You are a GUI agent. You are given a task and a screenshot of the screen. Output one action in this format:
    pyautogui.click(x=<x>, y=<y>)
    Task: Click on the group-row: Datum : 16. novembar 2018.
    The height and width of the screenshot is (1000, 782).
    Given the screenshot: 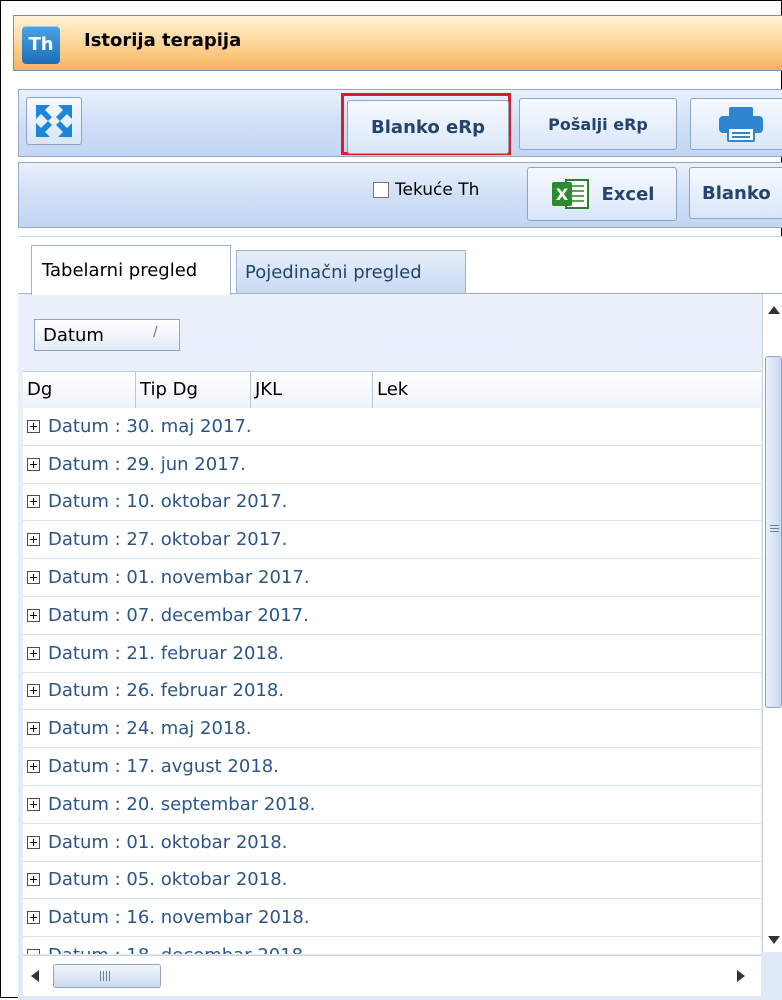 What is the action you would take?
    pyautogui.click(x=392, y=918)
    